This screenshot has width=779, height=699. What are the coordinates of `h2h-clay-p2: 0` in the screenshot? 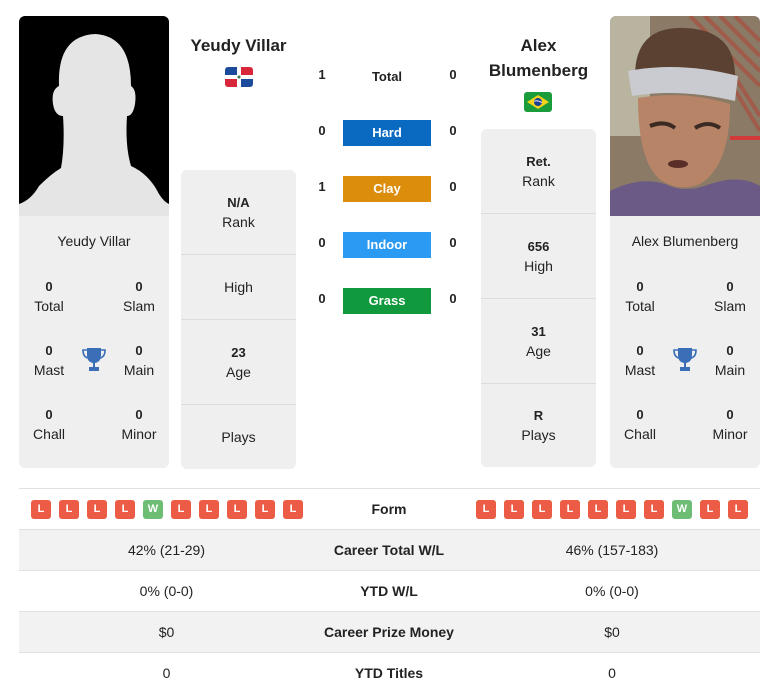 It's located at (453, 186).